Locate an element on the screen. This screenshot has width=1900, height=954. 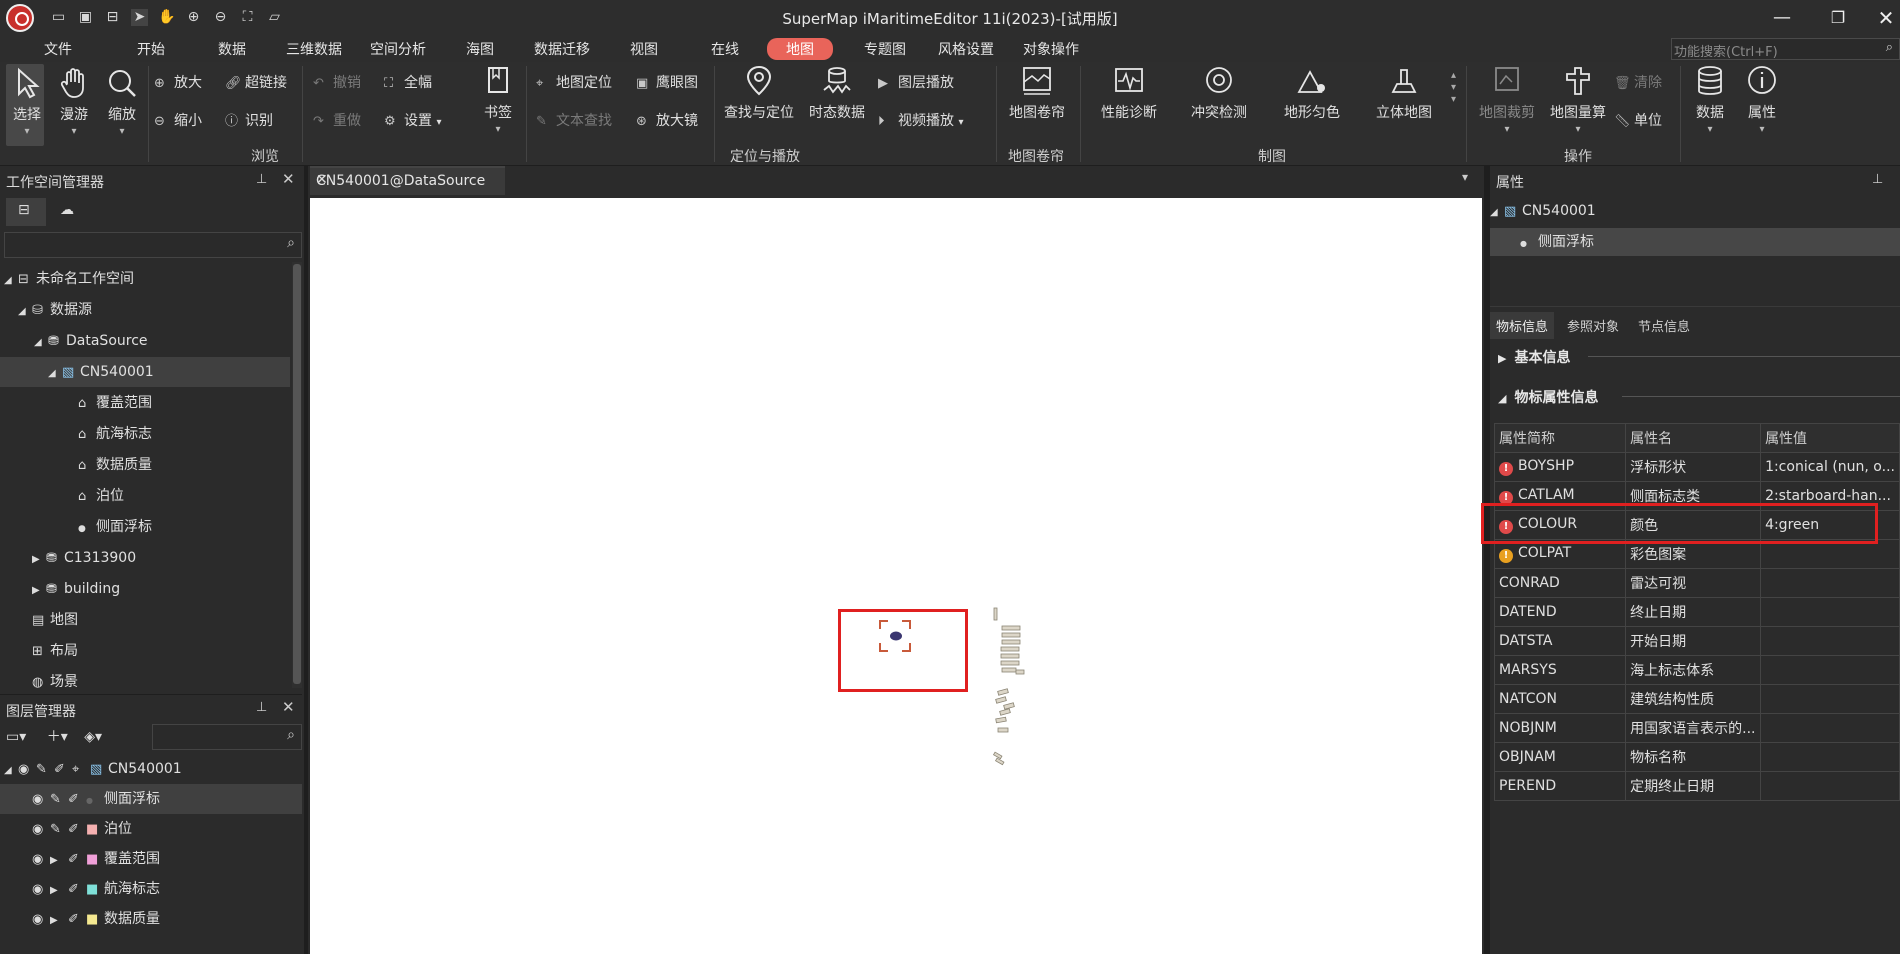
menu-data-migration: 数据迁移 is located at coordinates (562, 49).